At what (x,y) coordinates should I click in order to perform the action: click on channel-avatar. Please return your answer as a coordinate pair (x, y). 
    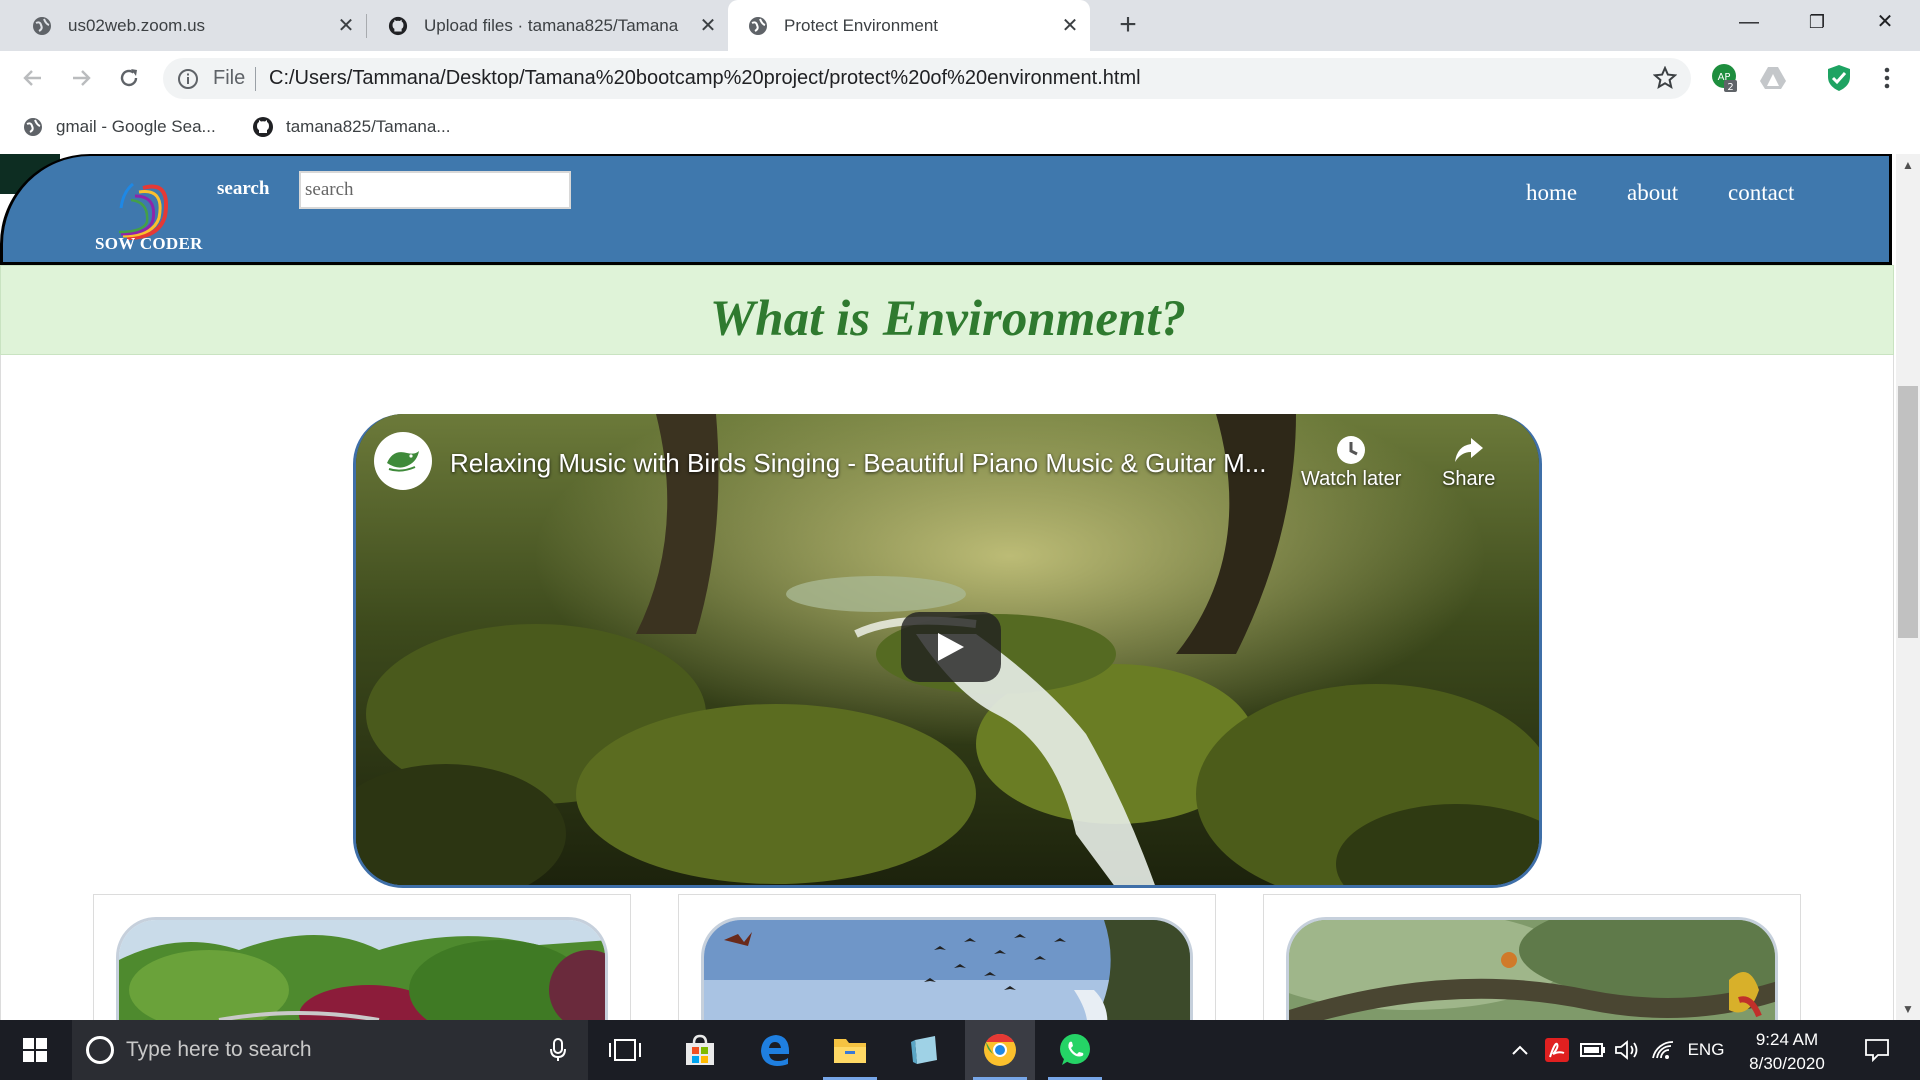
    Looking at the image, I should click on (403, 461).